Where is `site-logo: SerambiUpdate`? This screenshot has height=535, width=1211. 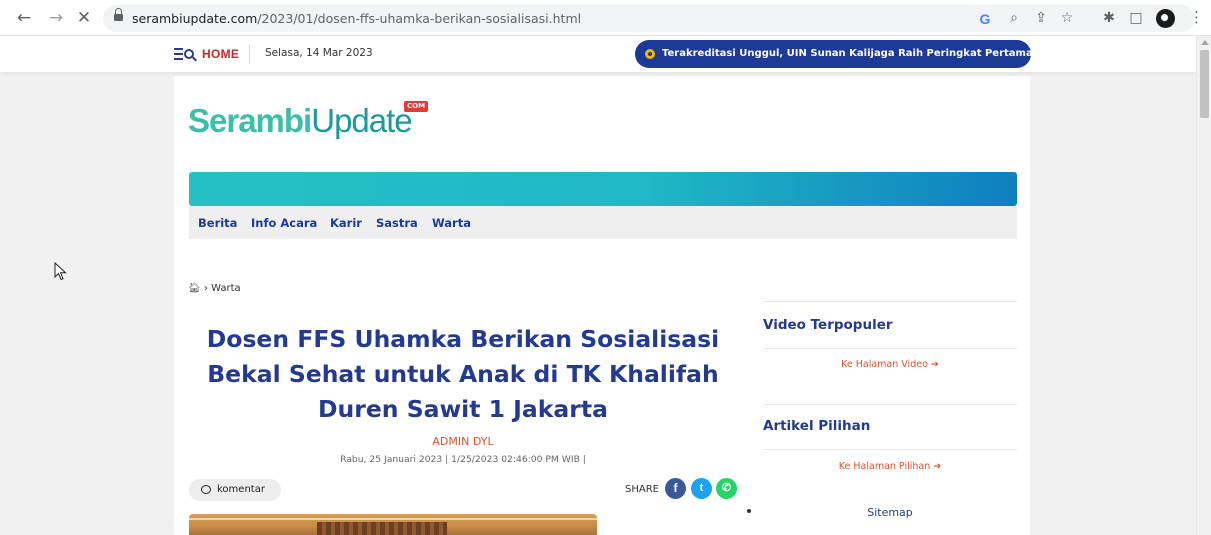 site-logo: SerambiUpdate is located at coordinates (300, 121).